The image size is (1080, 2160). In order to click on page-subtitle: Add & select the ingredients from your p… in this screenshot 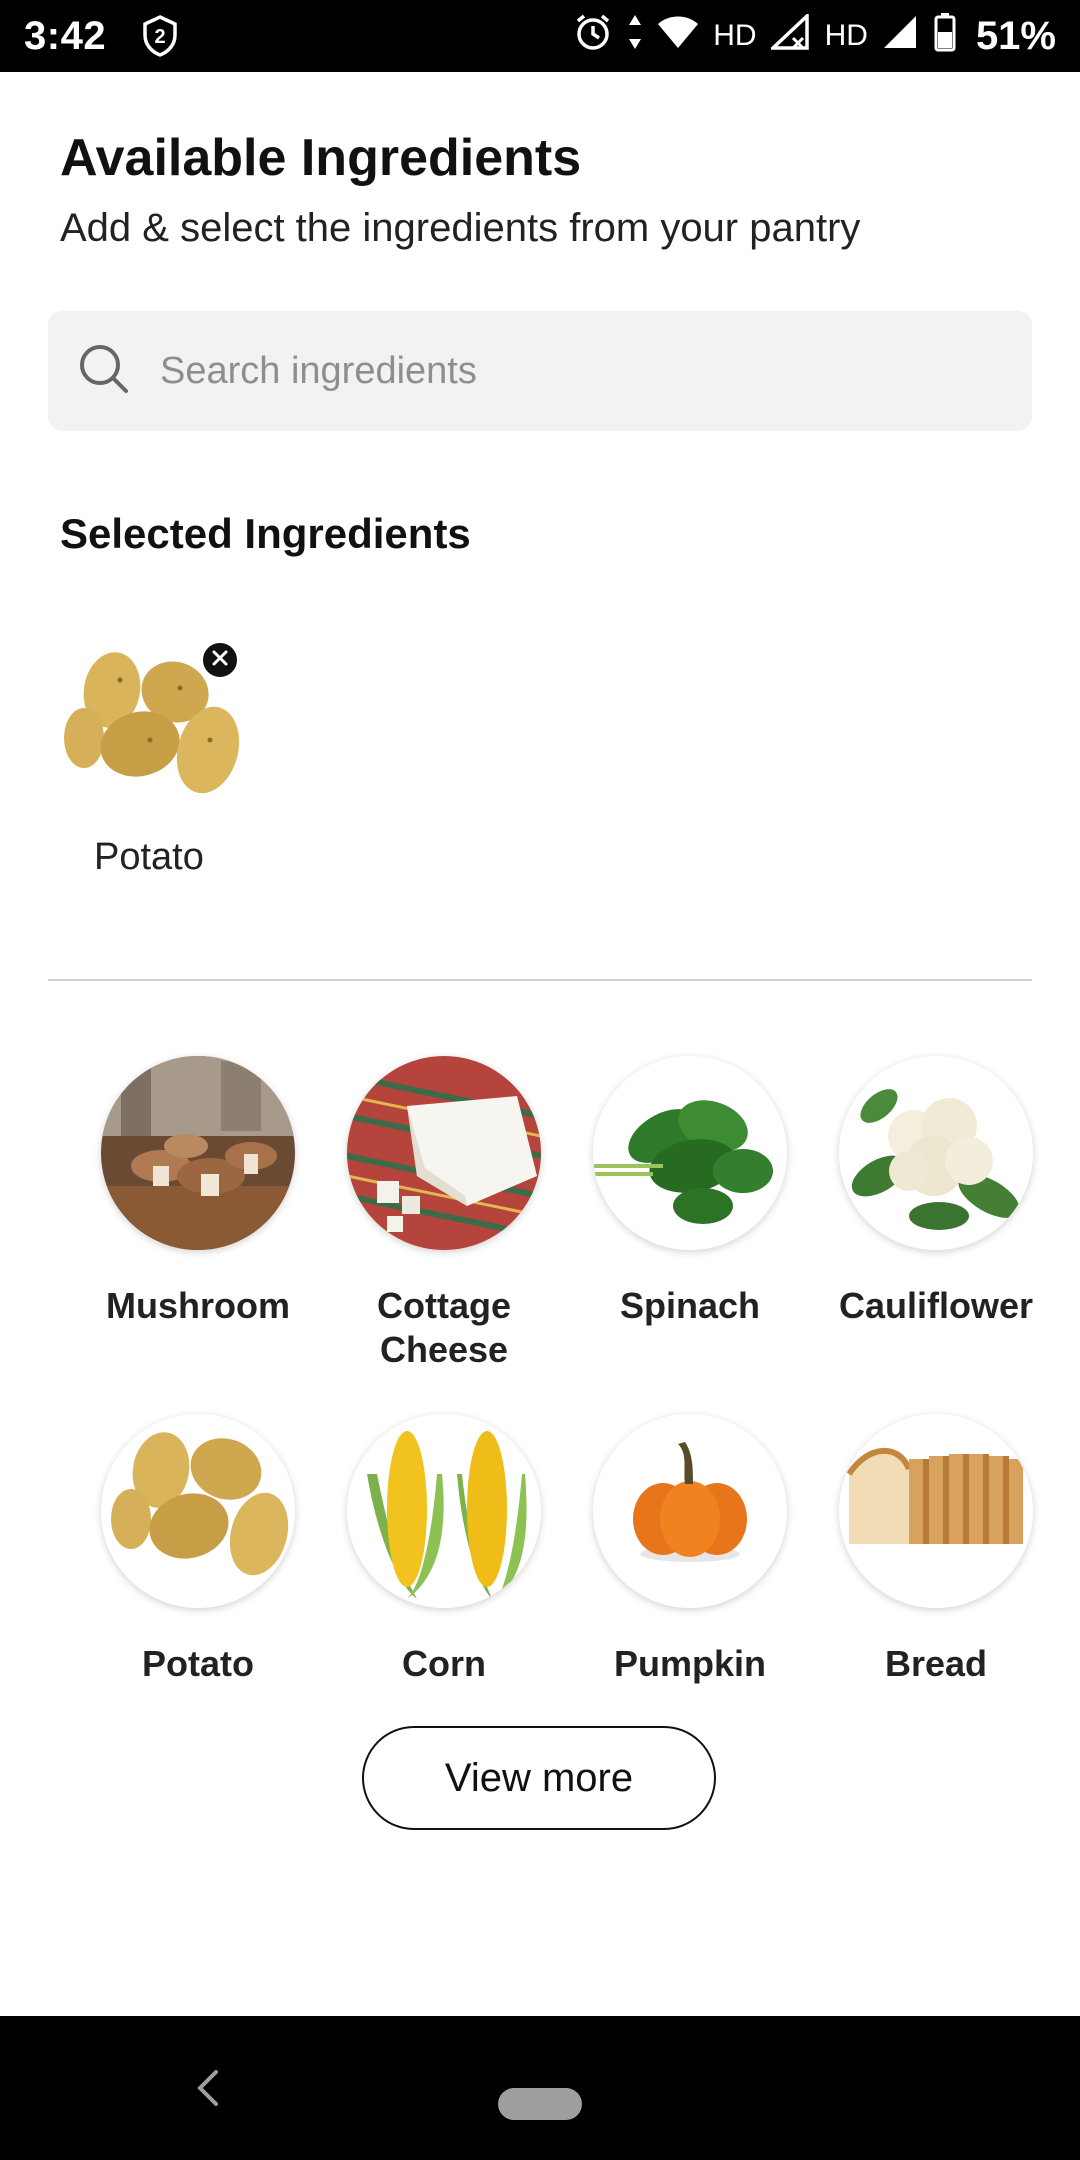, I will do `click(460, 228)`.